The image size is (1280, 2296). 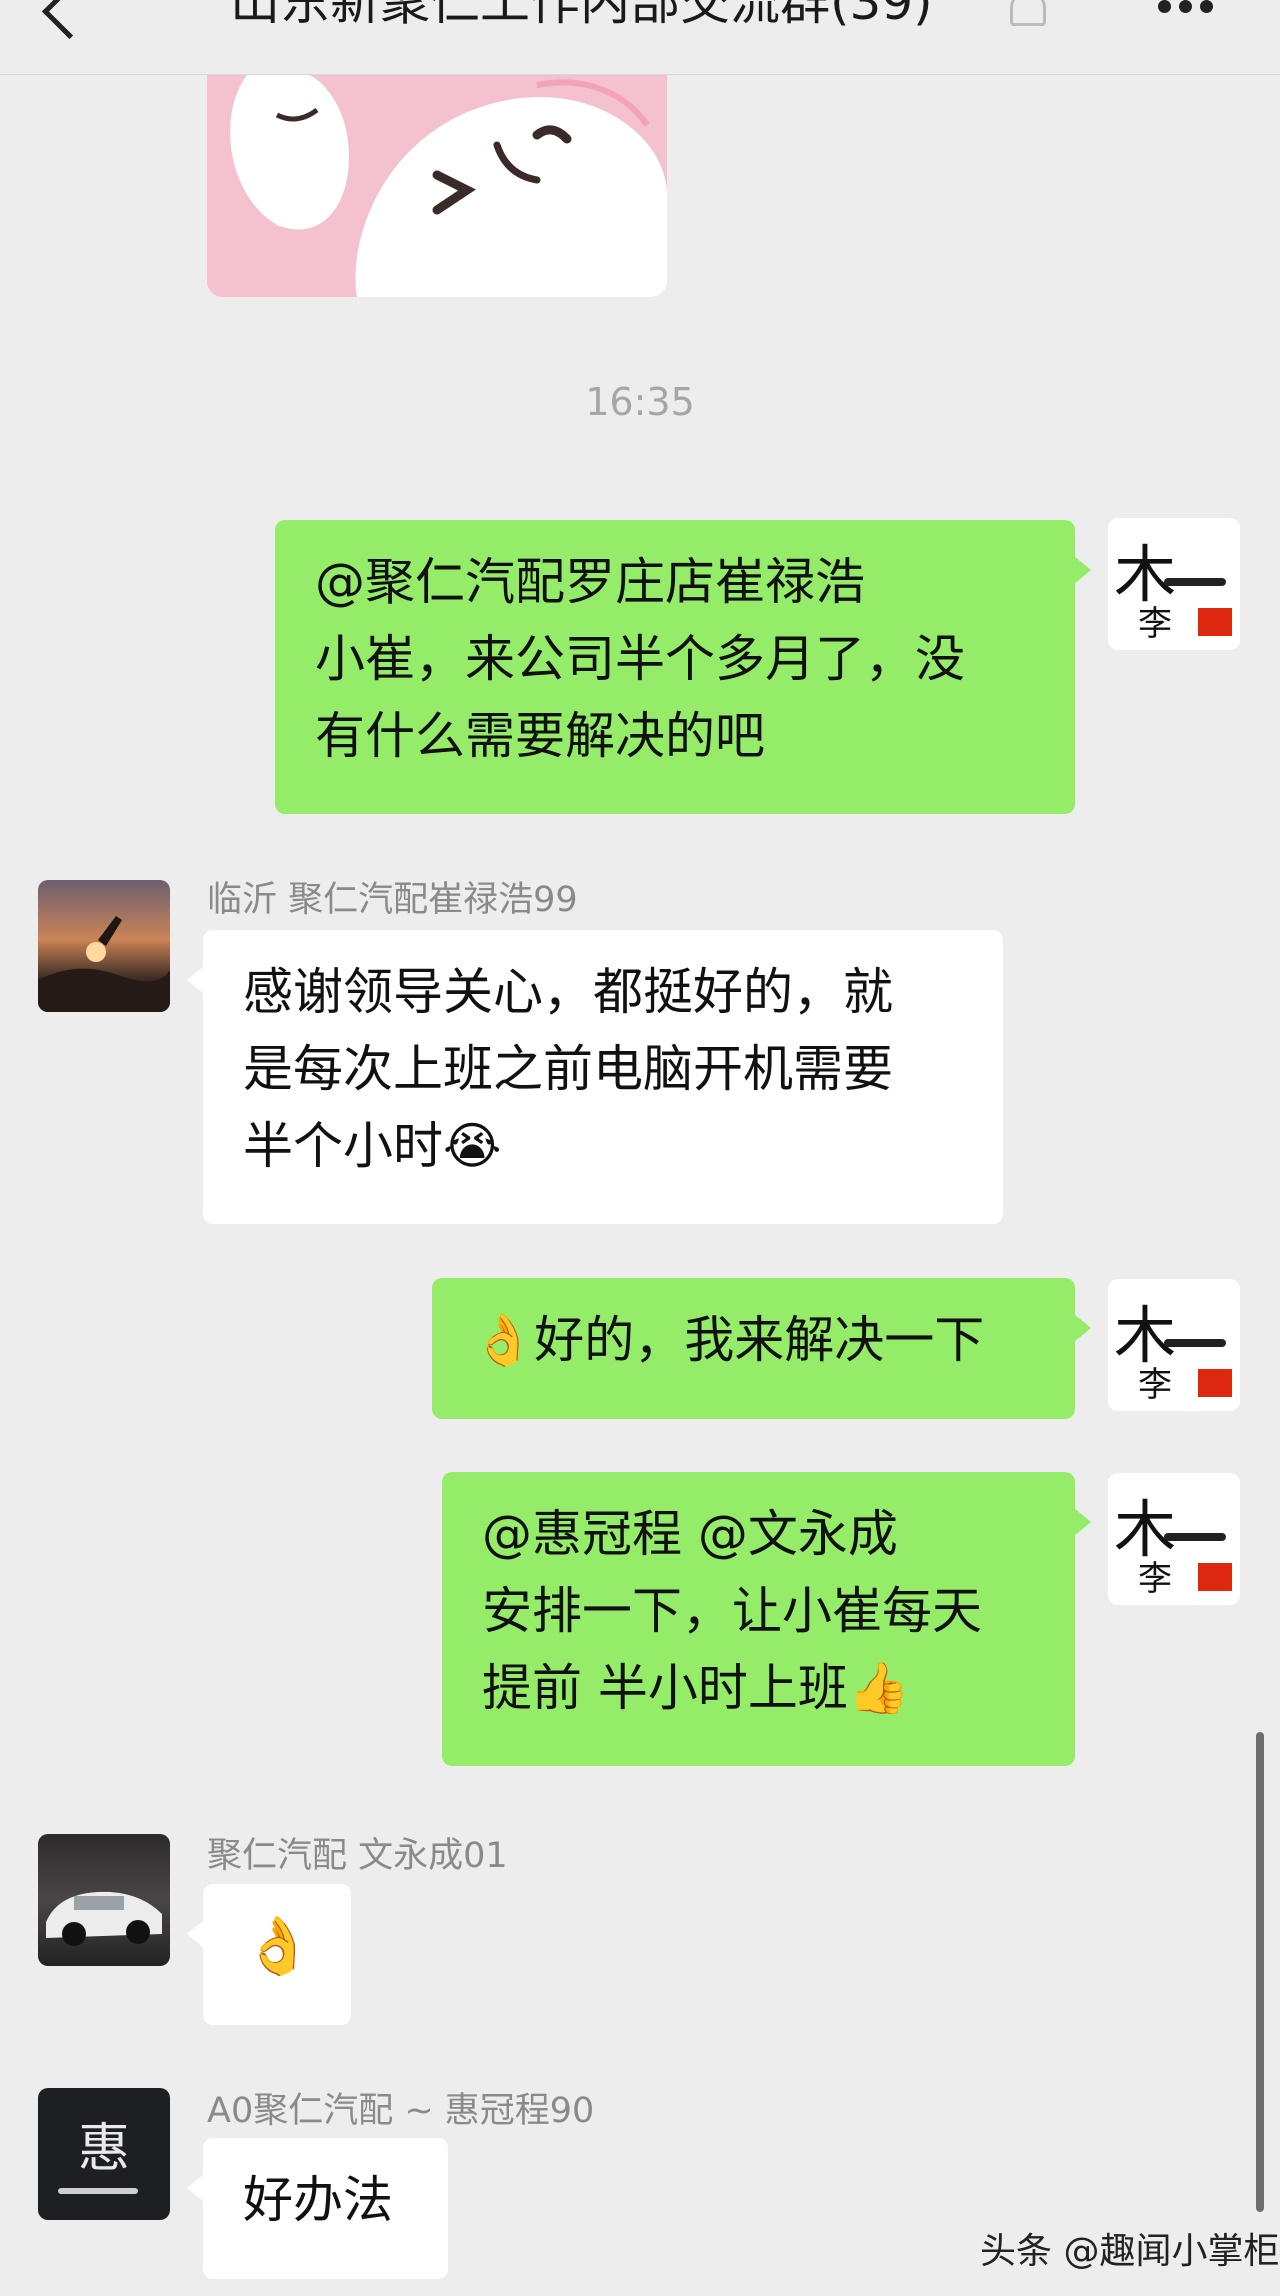 What do you see at coordinates (278, 1946) in the screenshot?
I see `message-text-line: 👌` at bounding box center [278, 1946].